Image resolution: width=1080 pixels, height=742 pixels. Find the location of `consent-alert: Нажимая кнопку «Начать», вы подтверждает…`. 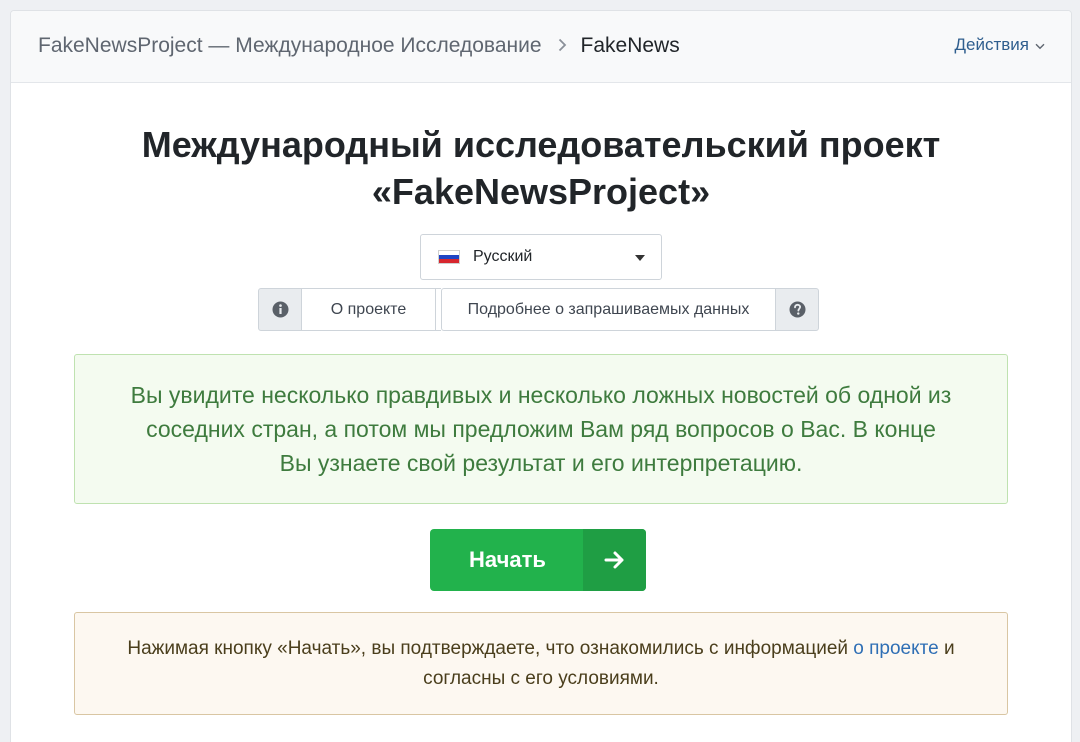

consent-alert: Нажимая кнопку «Начать», вы подтверждает… is located at coordinates (541, 663).